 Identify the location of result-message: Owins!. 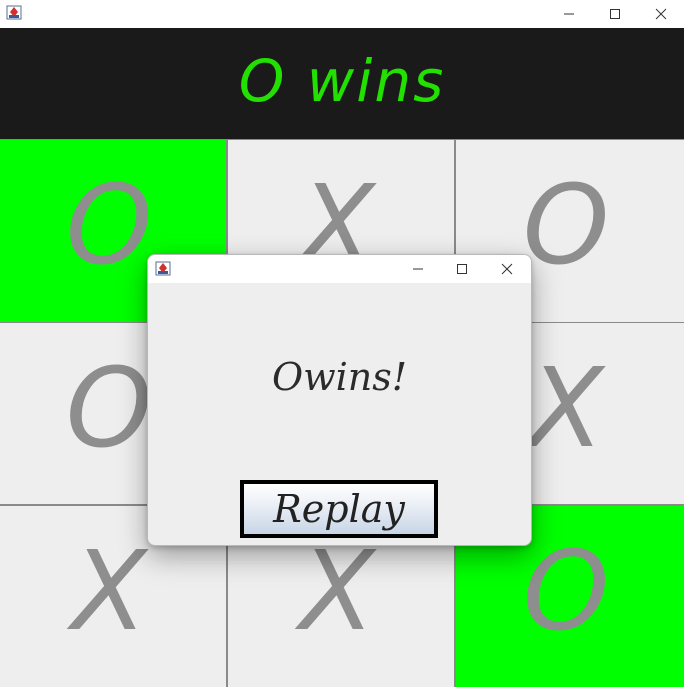
(339, 377).